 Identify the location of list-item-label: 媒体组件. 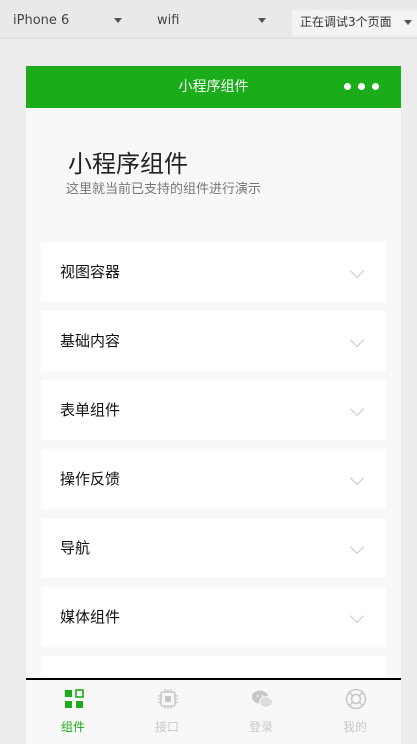
(90, 617).